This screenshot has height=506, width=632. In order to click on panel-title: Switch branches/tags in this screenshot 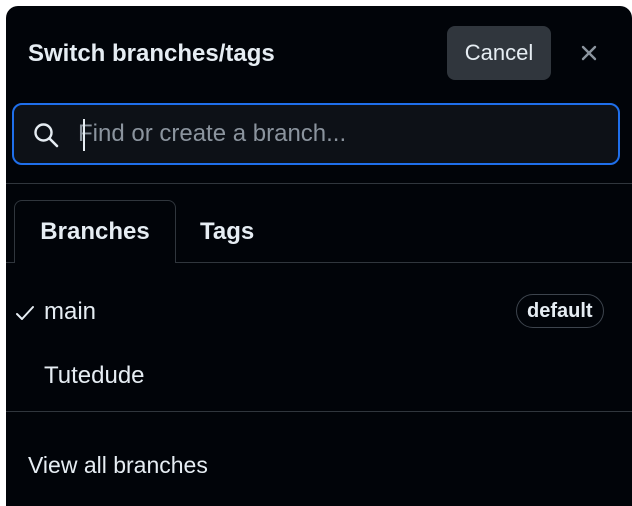, I will do `click(151, 53)`.